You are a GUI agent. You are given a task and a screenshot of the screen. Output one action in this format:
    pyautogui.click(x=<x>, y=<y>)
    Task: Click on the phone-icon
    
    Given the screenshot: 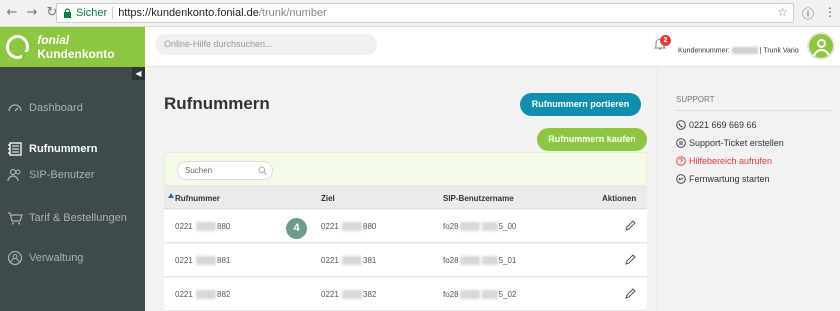 What is the action you would take?
    pyautogui.click(x=681, y=125)
    